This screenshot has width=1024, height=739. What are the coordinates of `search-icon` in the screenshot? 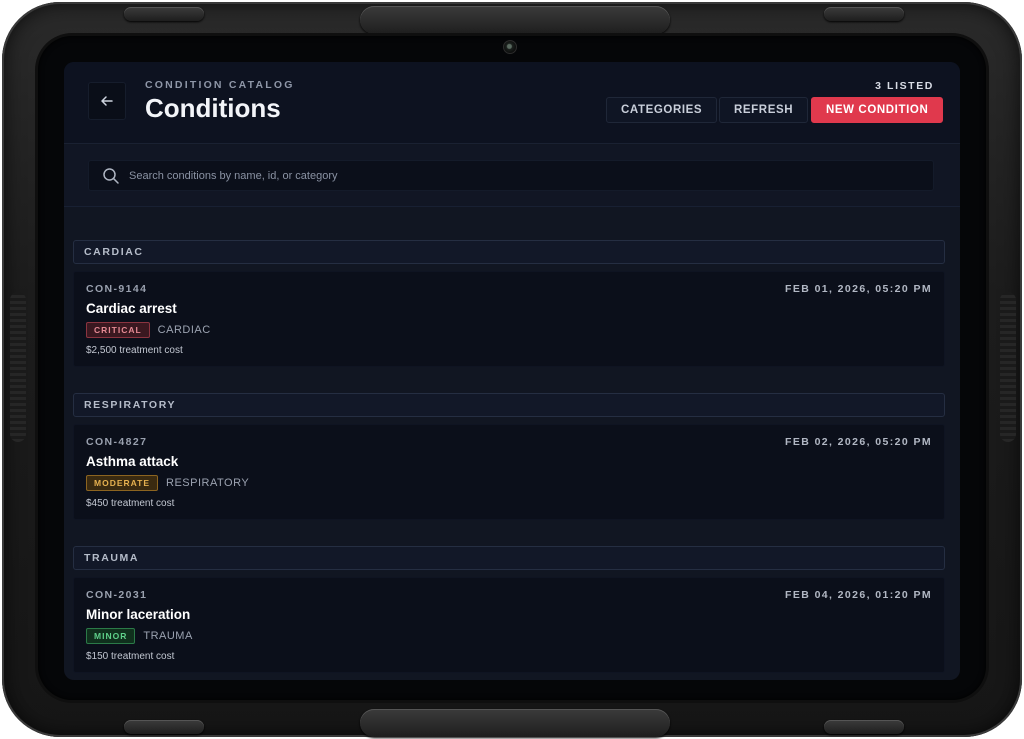 It's located at (111, 175).